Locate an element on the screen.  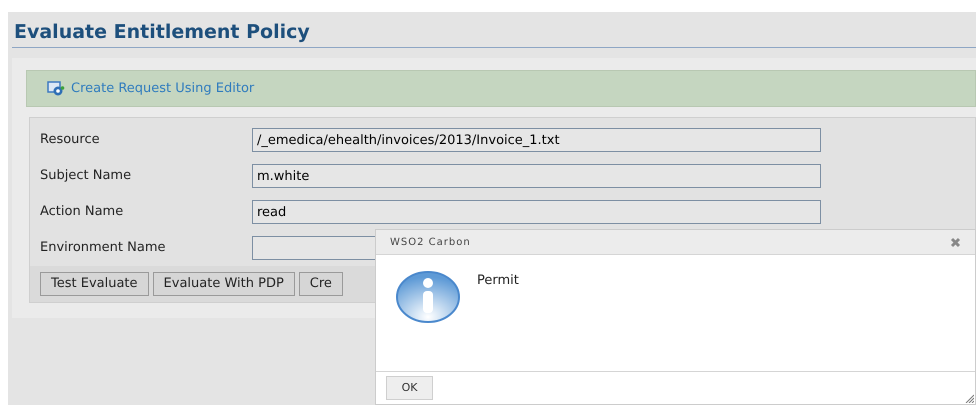
field-label: Environment Name is located at coordinates (102, 248).